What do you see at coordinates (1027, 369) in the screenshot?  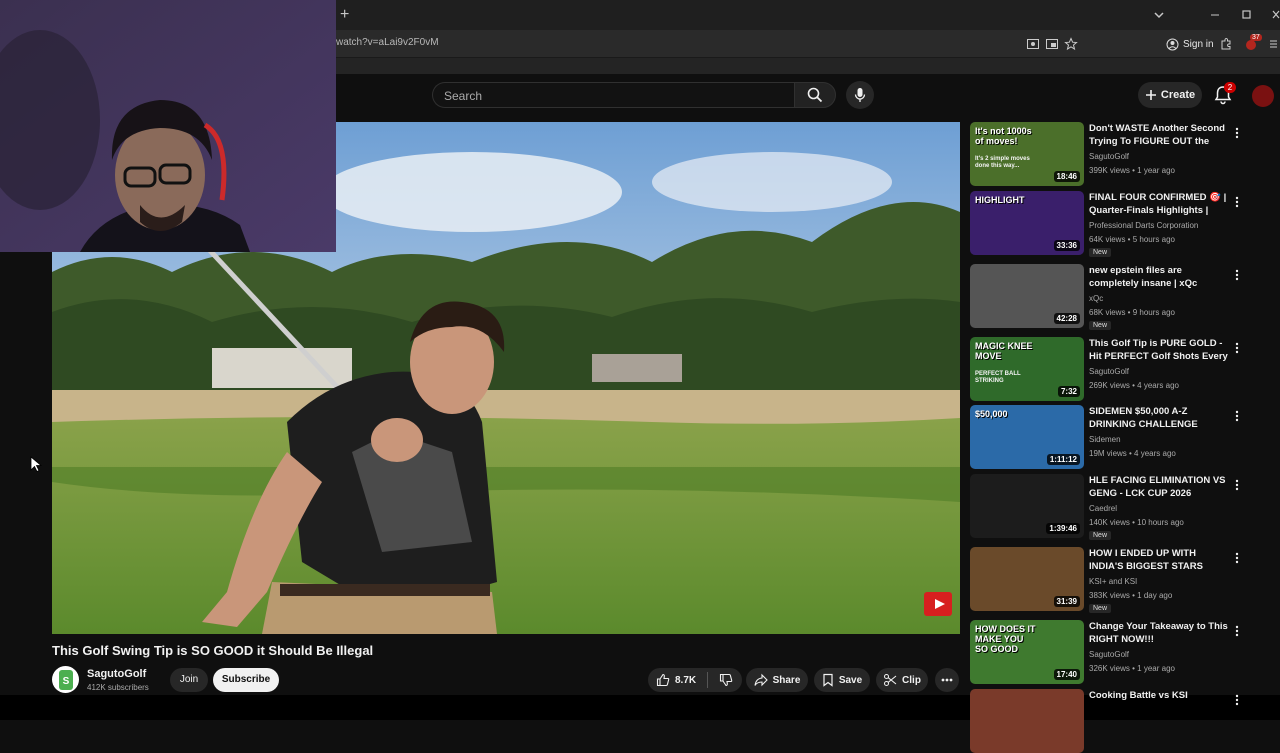 I see `recommendation-thumbnail: MAGIC KNEE MOVE PERFECT BALL STRIKING 7:32` at bounding box center [1027, 369].